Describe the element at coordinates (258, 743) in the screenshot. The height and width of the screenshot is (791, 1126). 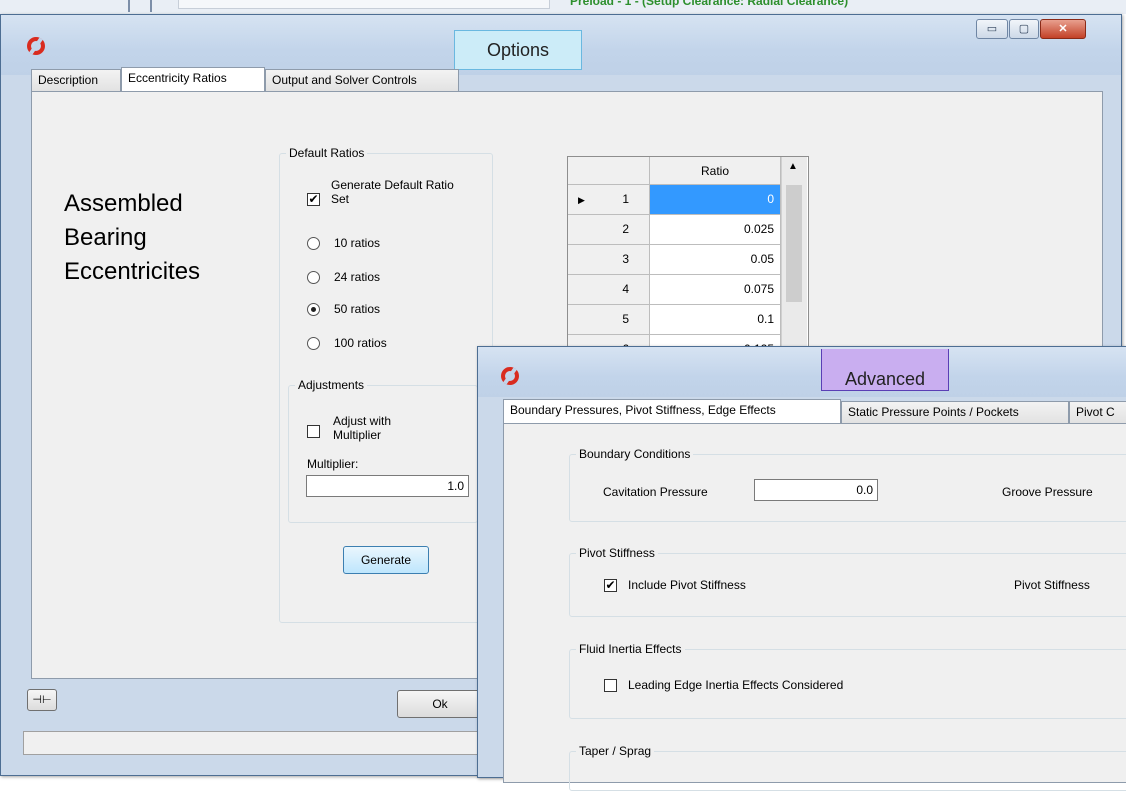
I see `status-bar` at that location.